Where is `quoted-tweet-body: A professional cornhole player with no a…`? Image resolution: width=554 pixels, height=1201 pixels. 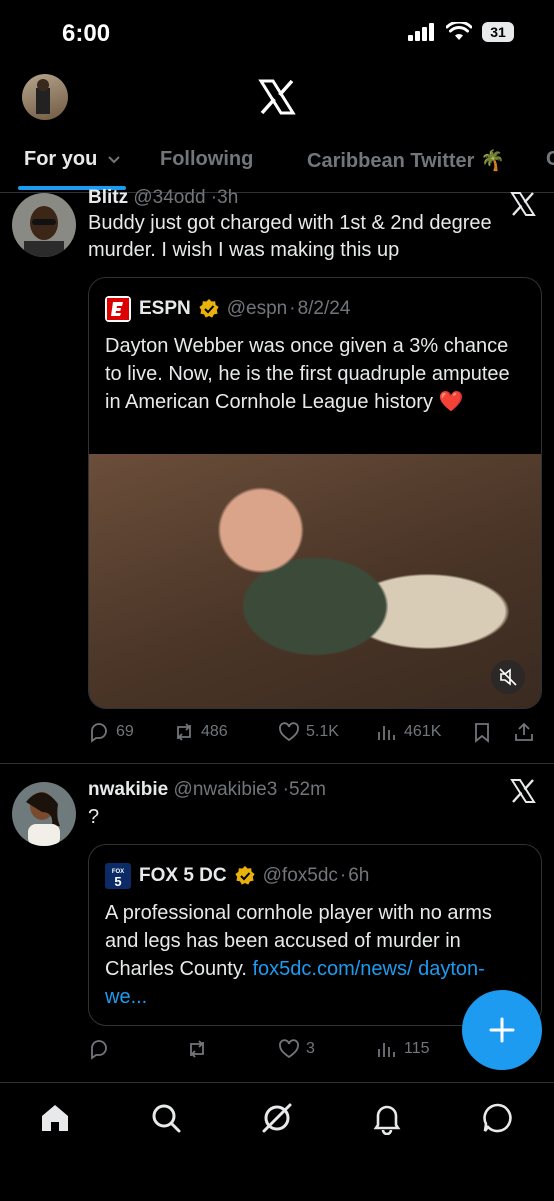 quoted-tweet-body: A professional cornhole player with no a… is located at coordinates (310, 955).